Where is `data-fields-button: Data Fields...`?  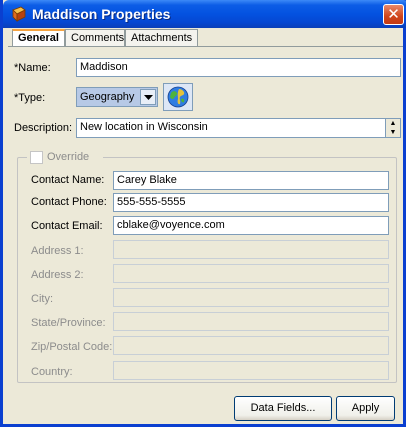
data-fields-button: Data Fields... is located at coordinates (283, 408).